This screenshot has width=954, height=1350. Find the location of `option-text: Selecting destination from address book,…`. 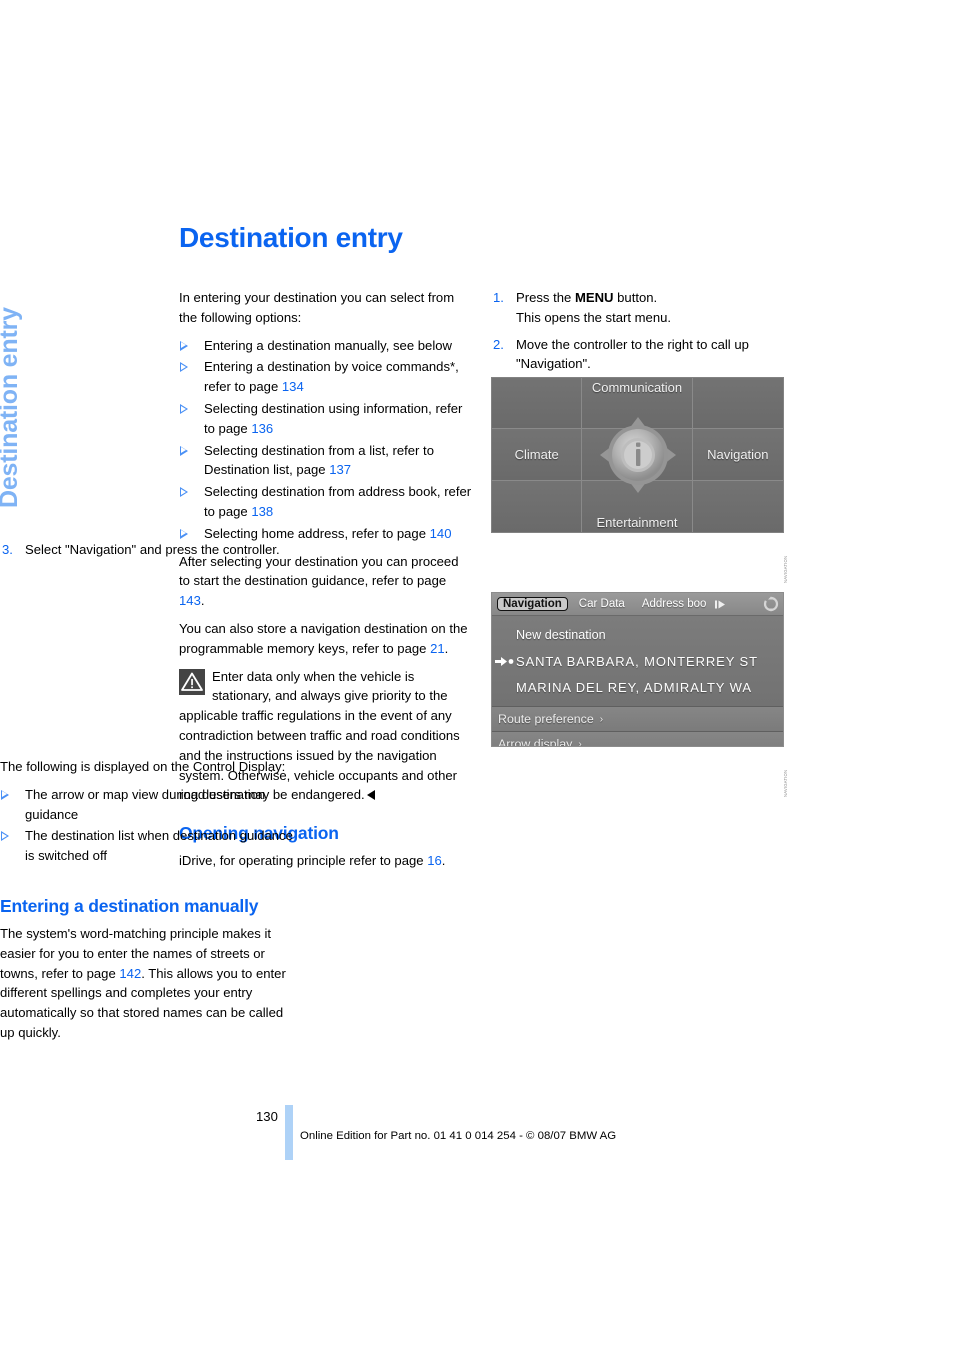

option-text: Selecting destination from address book,… is located at coordinates (338, 501).